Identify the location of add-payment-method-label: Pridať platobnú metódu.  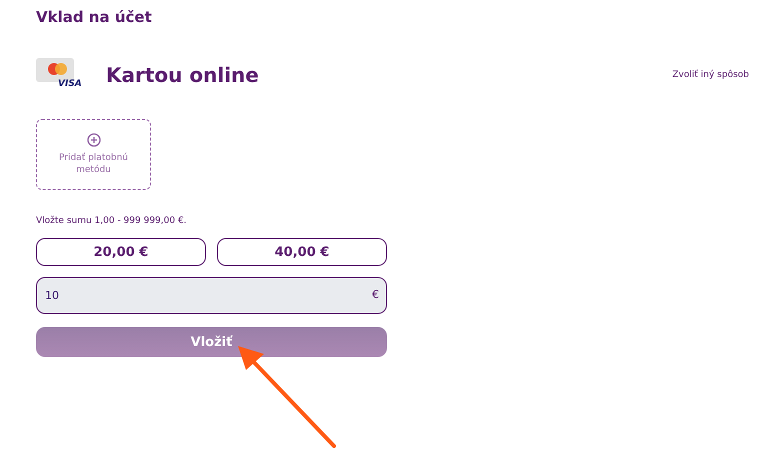
(93, 164).